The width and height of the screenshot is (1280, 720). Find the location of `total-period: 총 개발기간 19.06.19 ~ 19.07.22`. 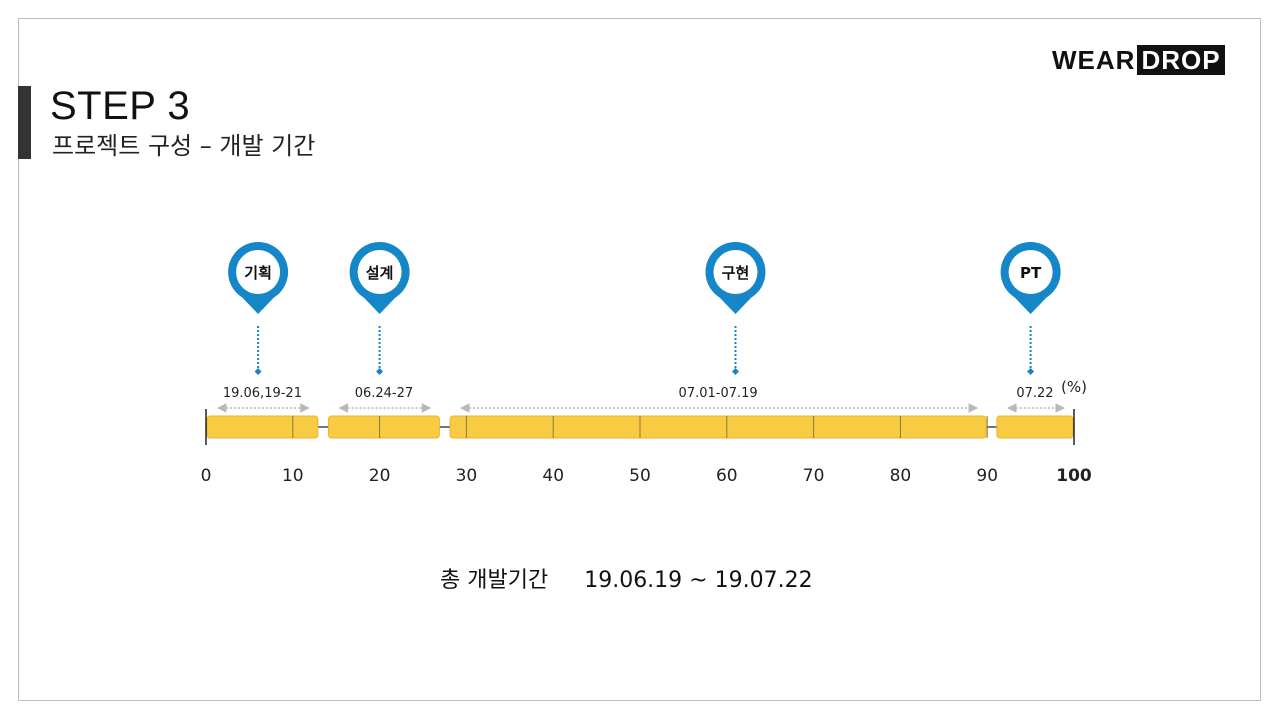

total-period: 총 개발기간 19.06.19 ~ 19.07.22 is located at coordinates (626, 581).